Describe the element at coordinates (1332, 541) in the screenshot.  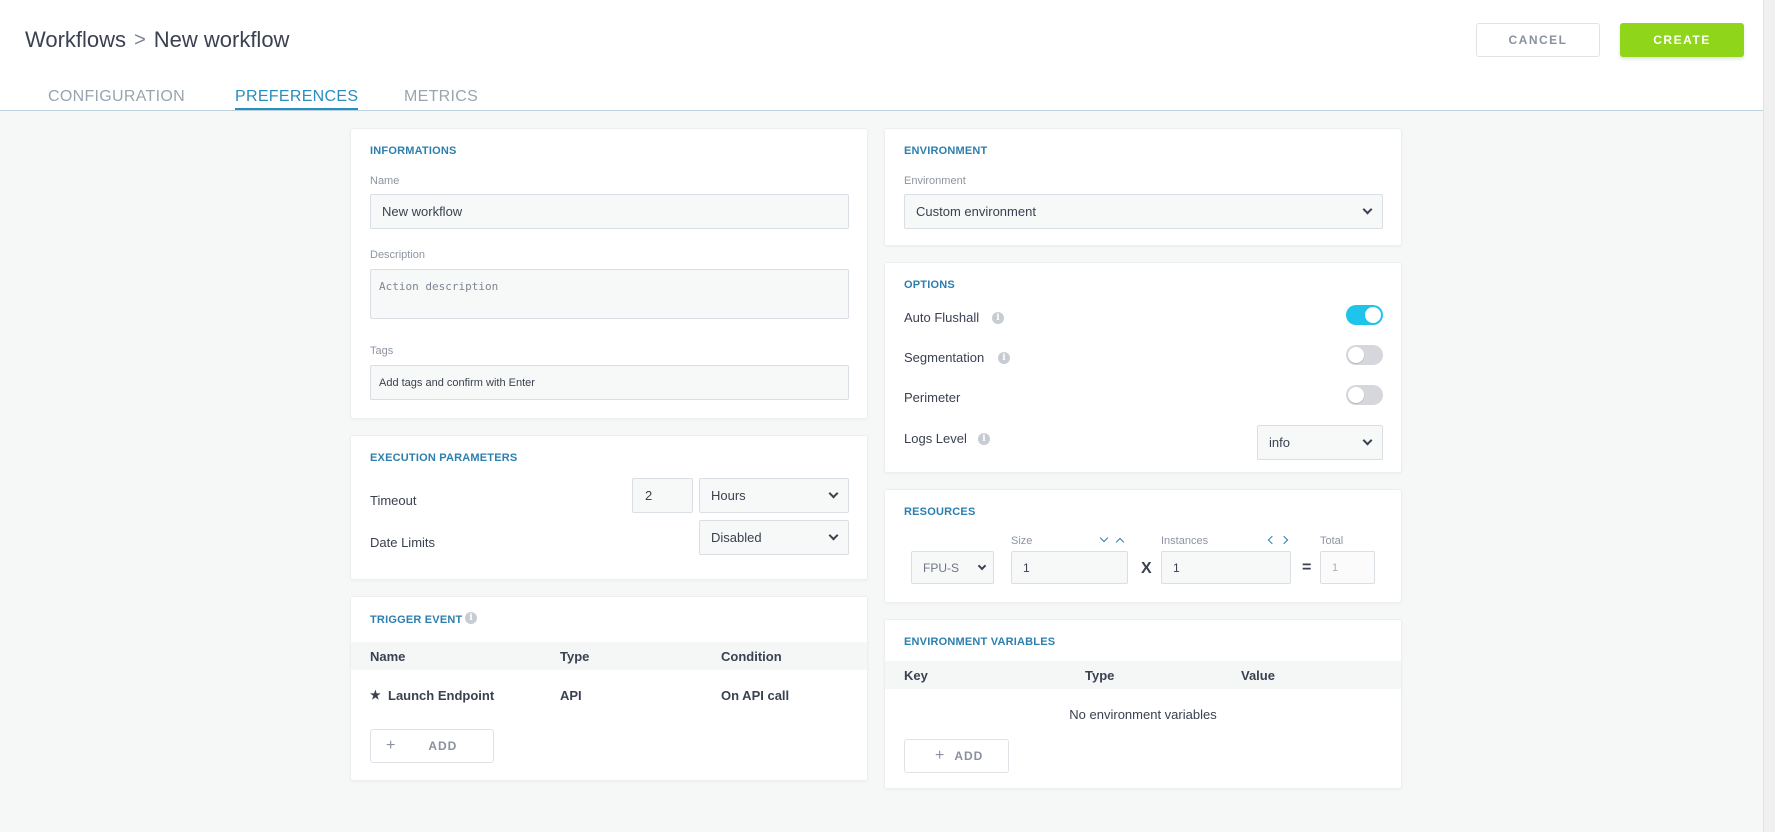
I see `total-label: Total` at that location.